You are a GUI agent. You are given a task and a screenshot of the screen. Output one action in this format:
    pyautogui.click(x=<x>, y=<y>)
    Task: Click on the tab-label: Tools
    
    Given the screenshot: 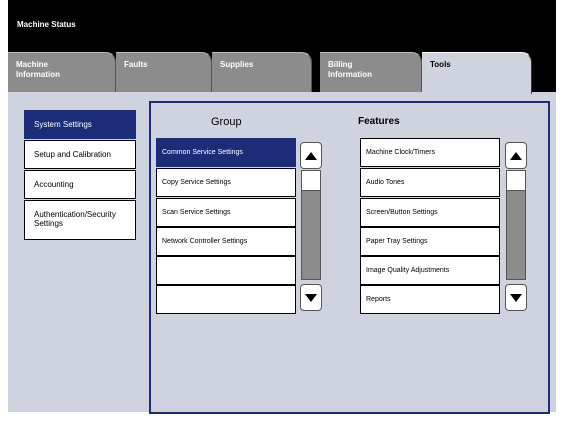 What is the action you would take?
    pyautogui.click(x=440, y=64)
    